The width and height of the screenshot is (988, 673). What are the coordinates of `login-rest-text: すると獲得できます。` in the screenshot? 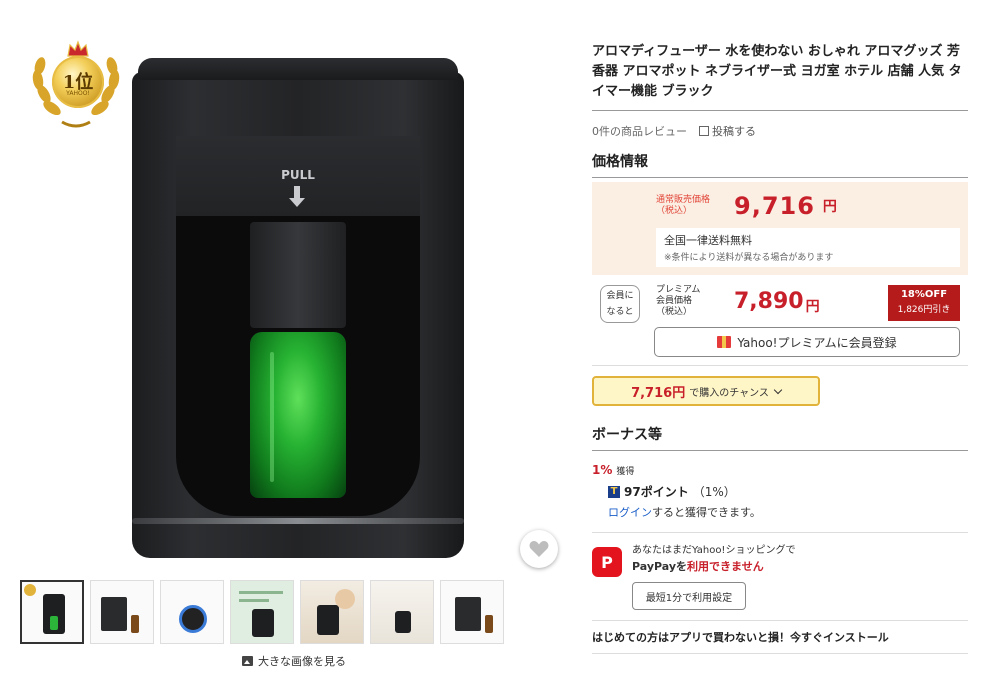 It's located at (706, 512).